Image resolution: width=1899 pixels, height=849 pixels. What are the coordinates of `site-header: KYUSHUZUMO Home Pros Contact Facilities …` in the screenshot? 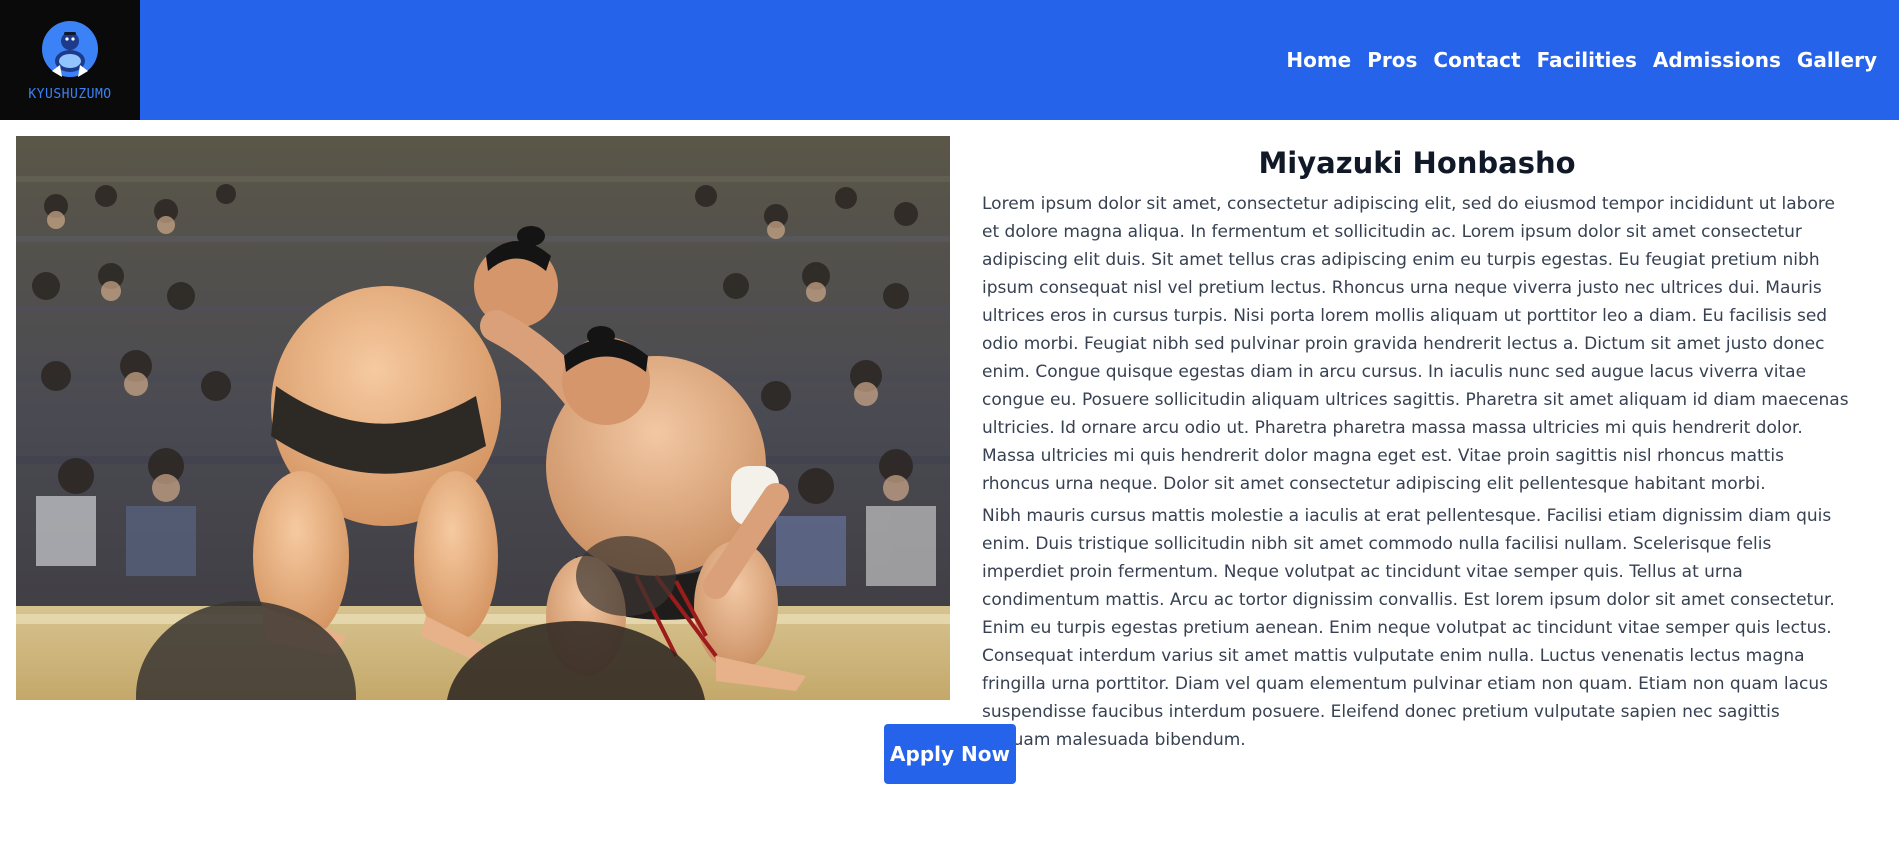 It's located at (949, 60).